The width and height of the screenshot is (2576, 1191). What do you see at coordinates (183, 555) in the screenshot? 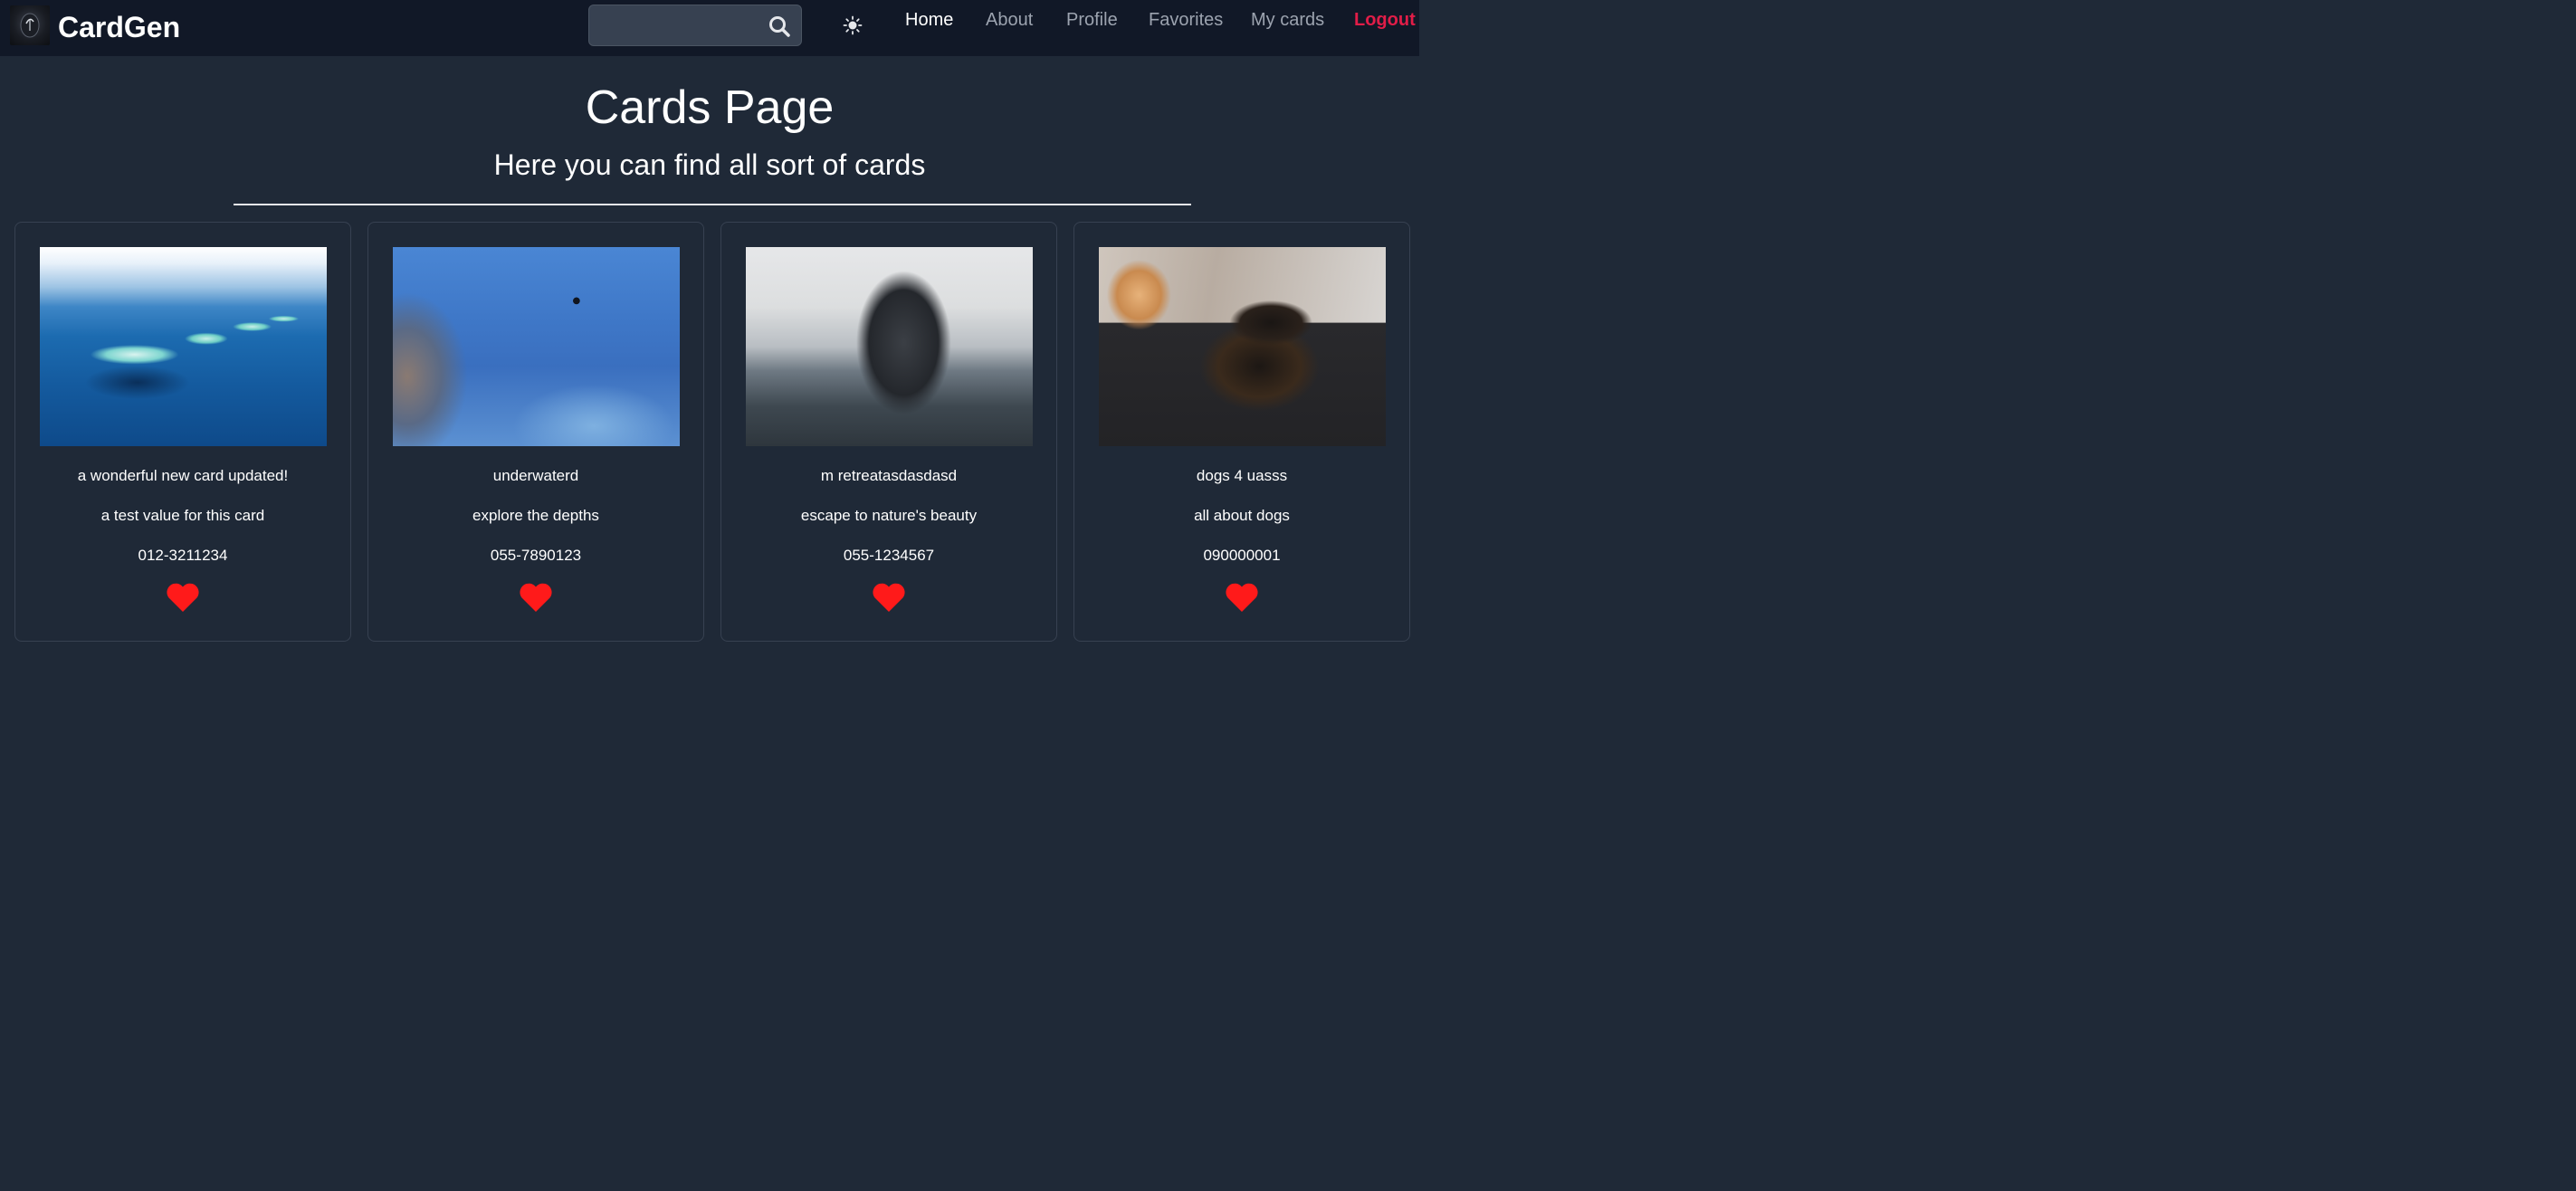
I see `card-phone: 012-3211234` at bounding box center [183, 555].